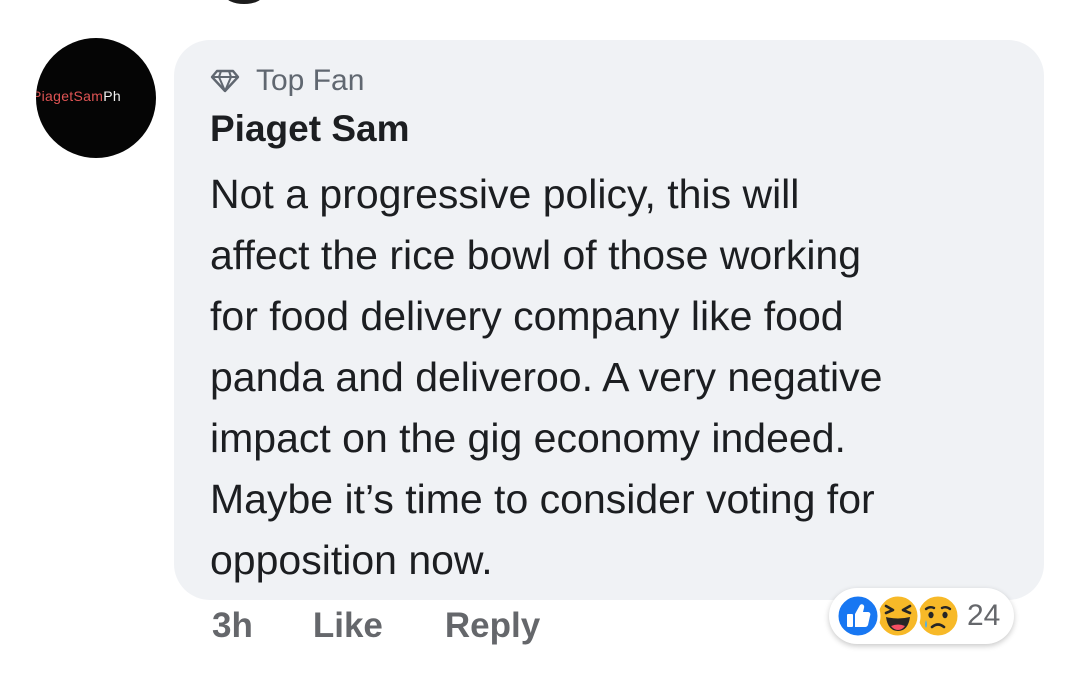  Describe the element at coordinates (492, 626) in the screenshot. I see `reply-button: Reply` at that location.